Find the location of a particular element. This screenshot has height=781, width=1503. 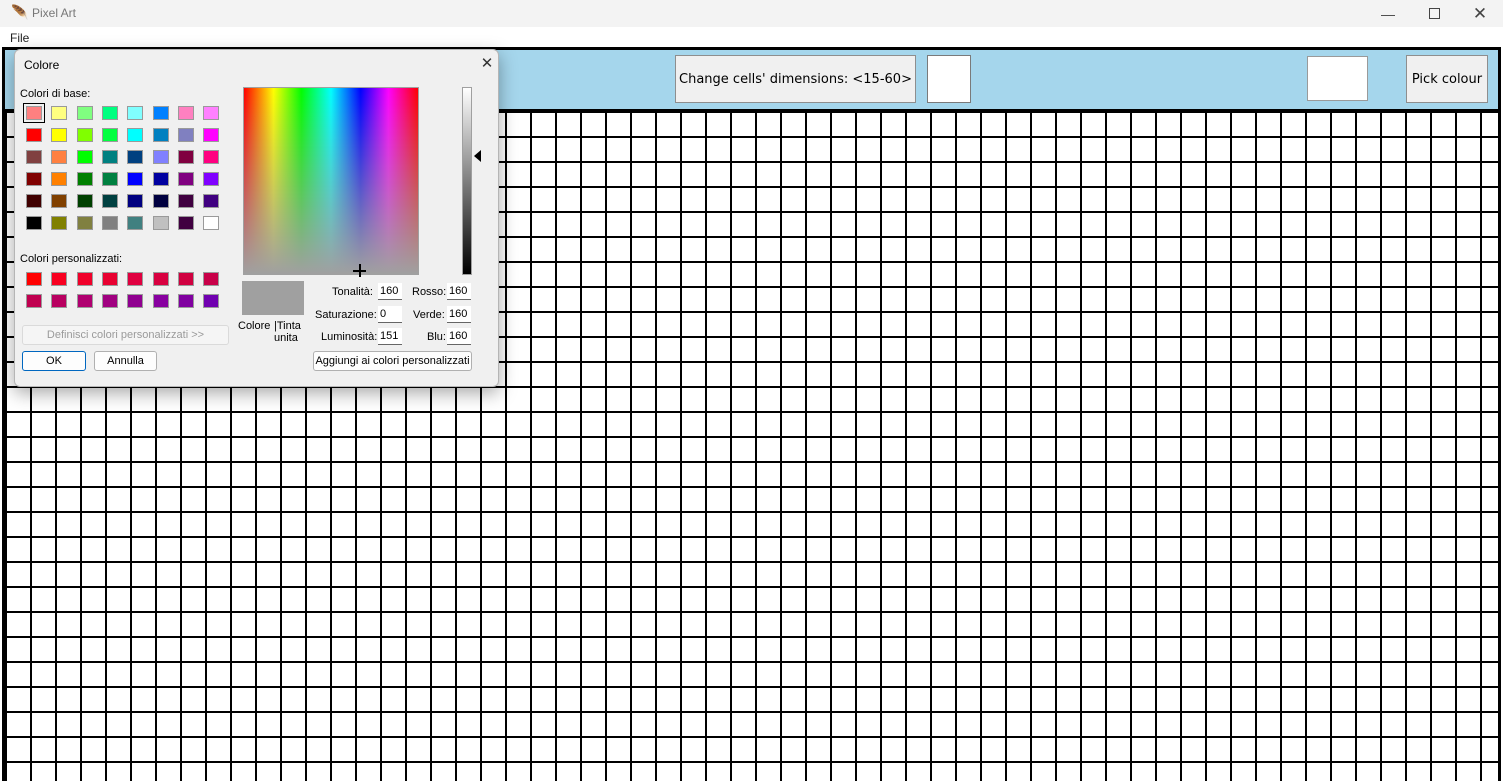

basic-colors-label: Colori di base: is located at coordinates (55, 94).